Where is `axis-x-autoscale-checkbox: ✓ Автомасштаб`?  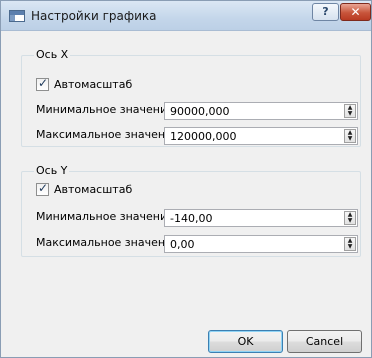 axis-x-autoscale-checkbox: ✓ Автомасштаб is located at coordinates (84, 83).